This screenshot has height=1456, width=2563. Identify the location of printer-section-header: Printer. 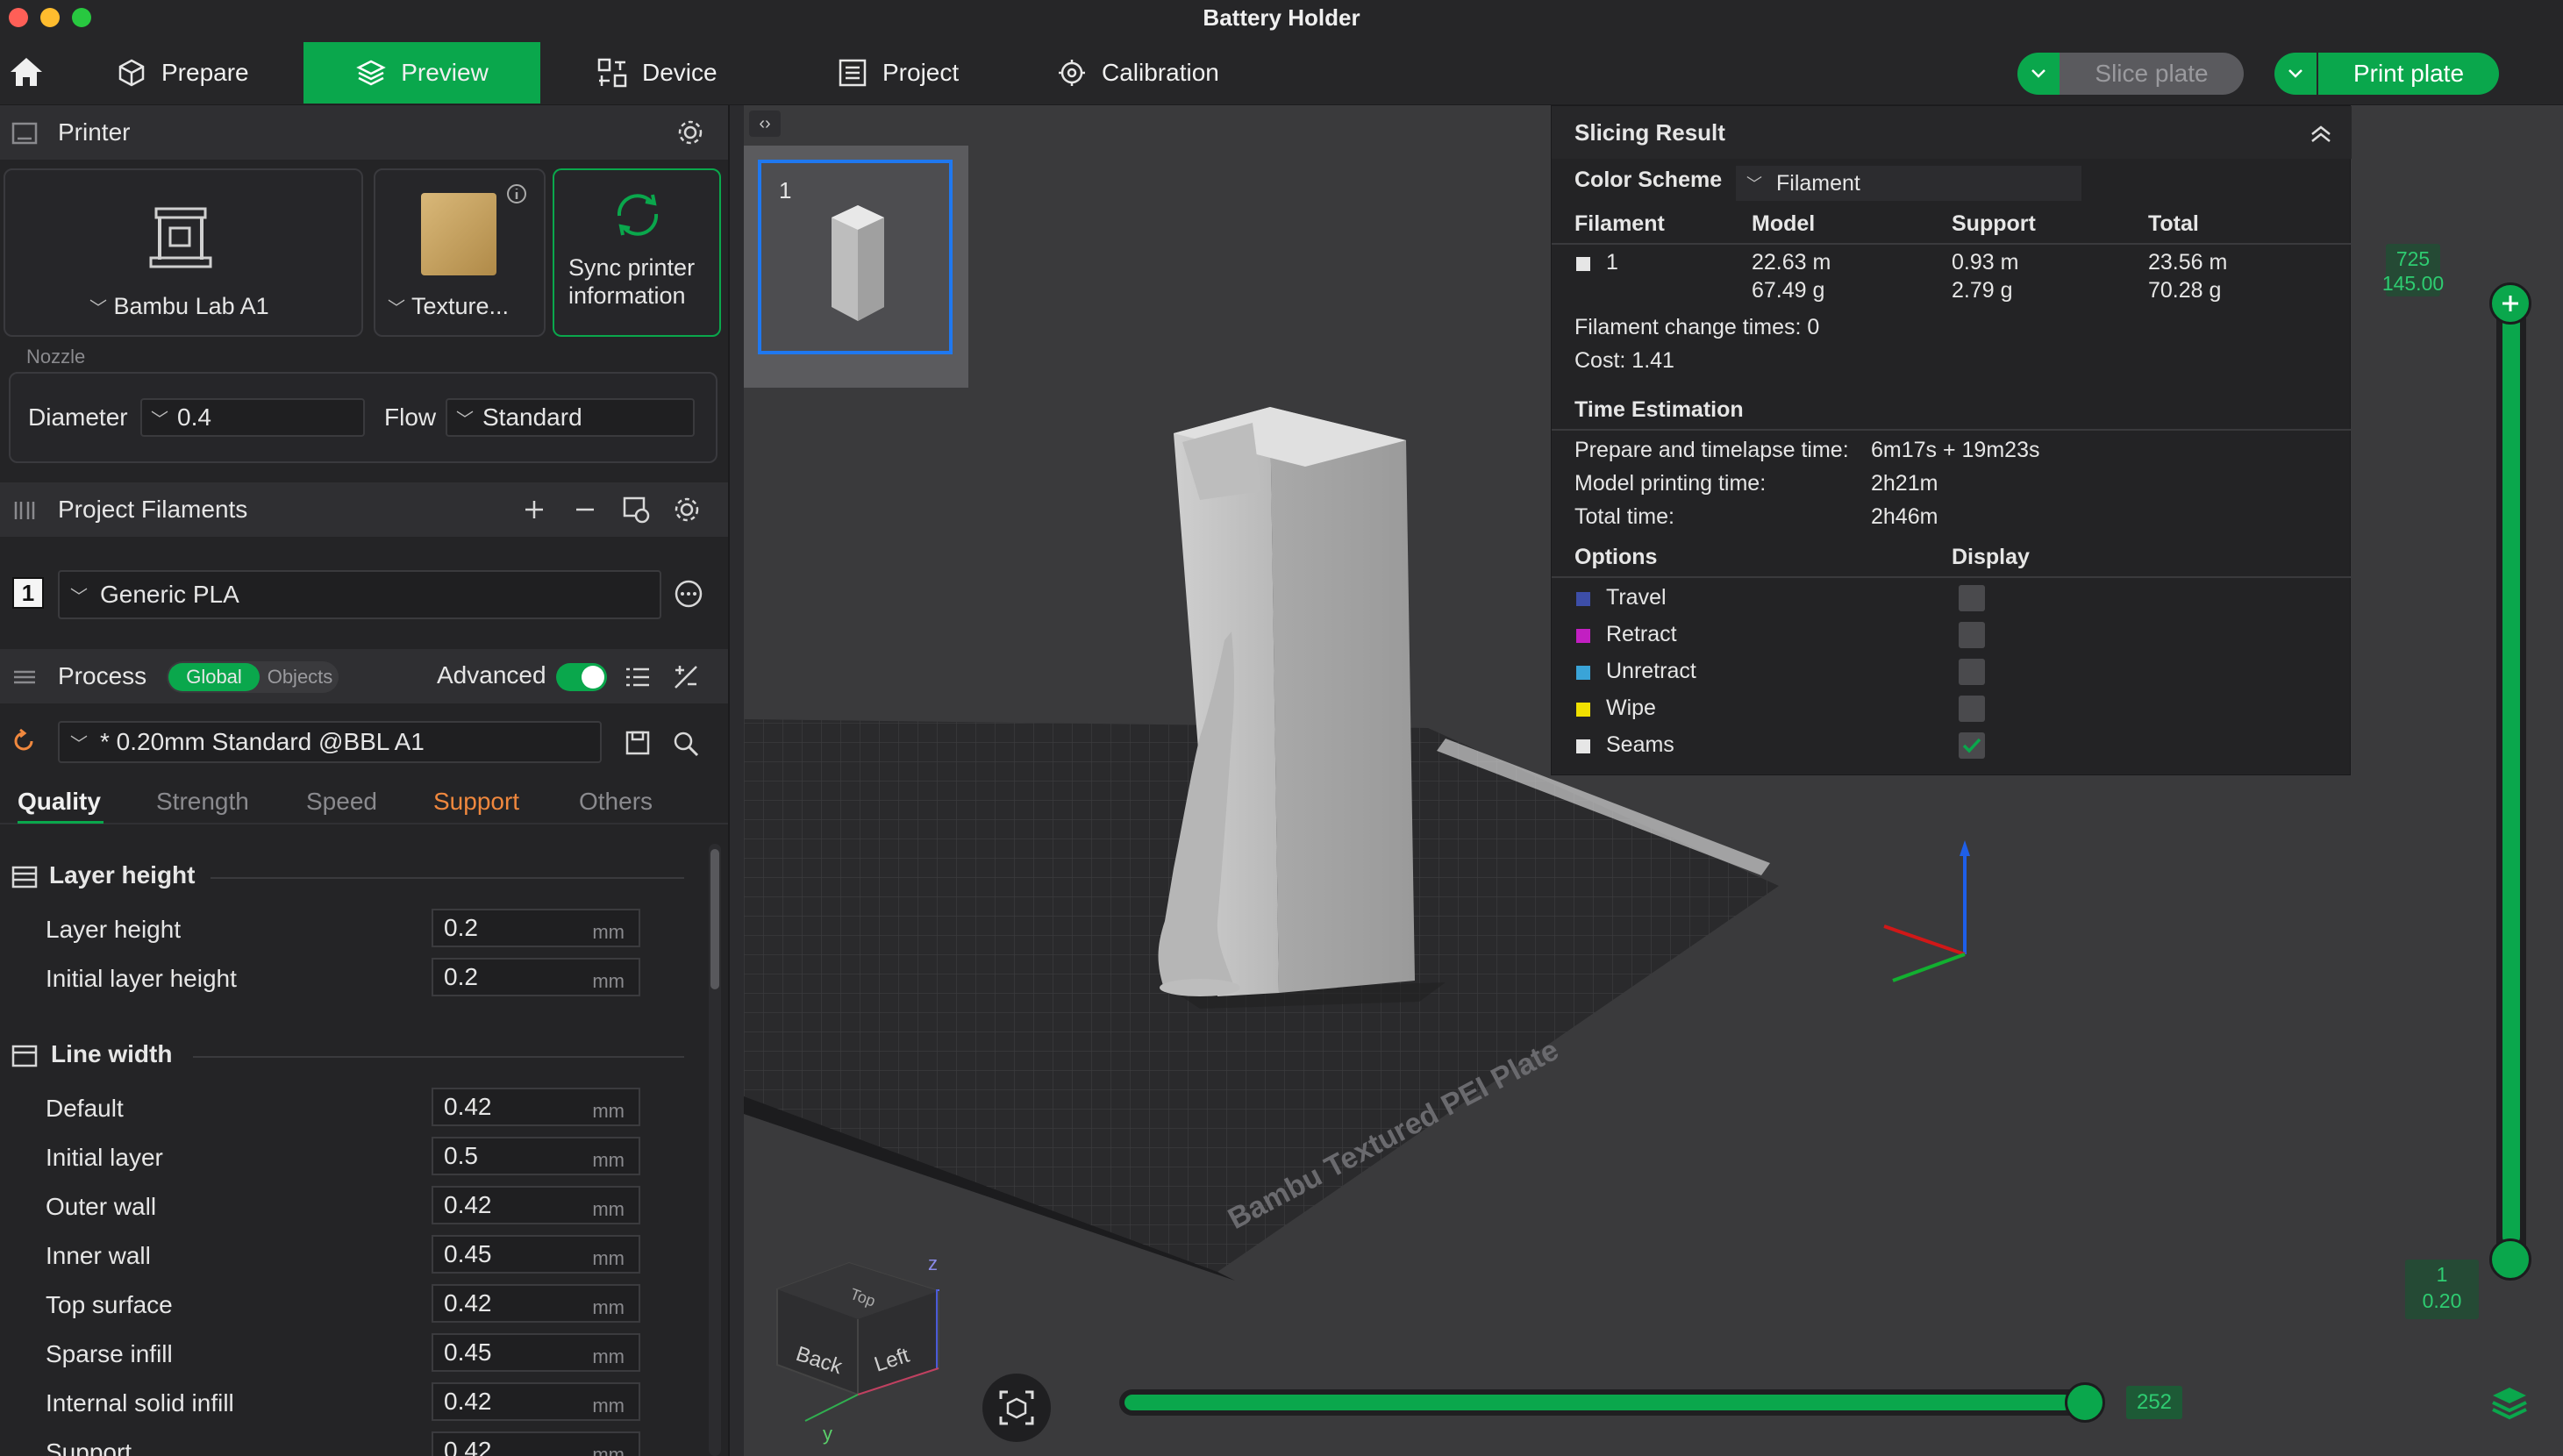
(364, 132).